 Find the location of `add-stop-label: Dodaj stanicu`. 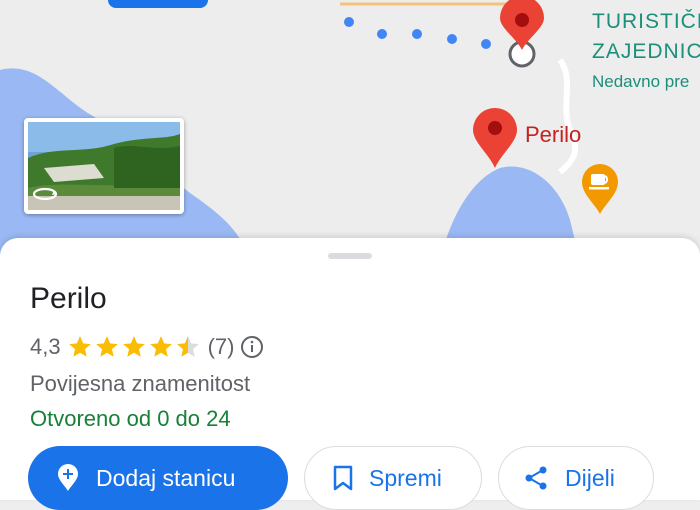

add-stop-label: Dodaj stanicu is located at coordinates (166, 477).